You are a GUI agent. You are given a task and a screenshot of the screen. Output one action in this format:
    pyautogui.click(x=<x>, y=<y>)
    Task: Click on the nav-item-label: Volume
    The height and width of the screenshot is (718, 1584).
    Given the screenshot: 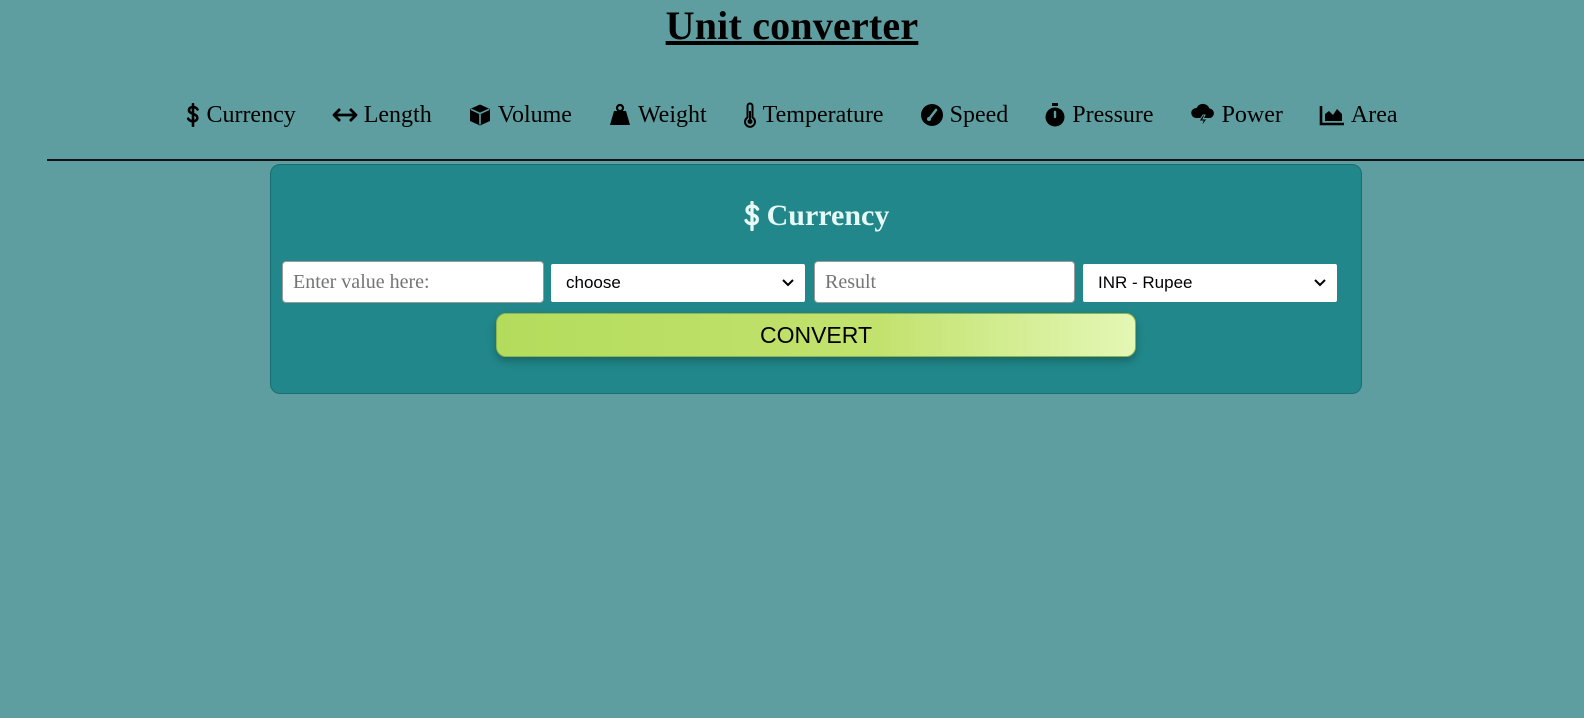 What is the action you would take?
    pyautogui.click(x=534, y=114)
    